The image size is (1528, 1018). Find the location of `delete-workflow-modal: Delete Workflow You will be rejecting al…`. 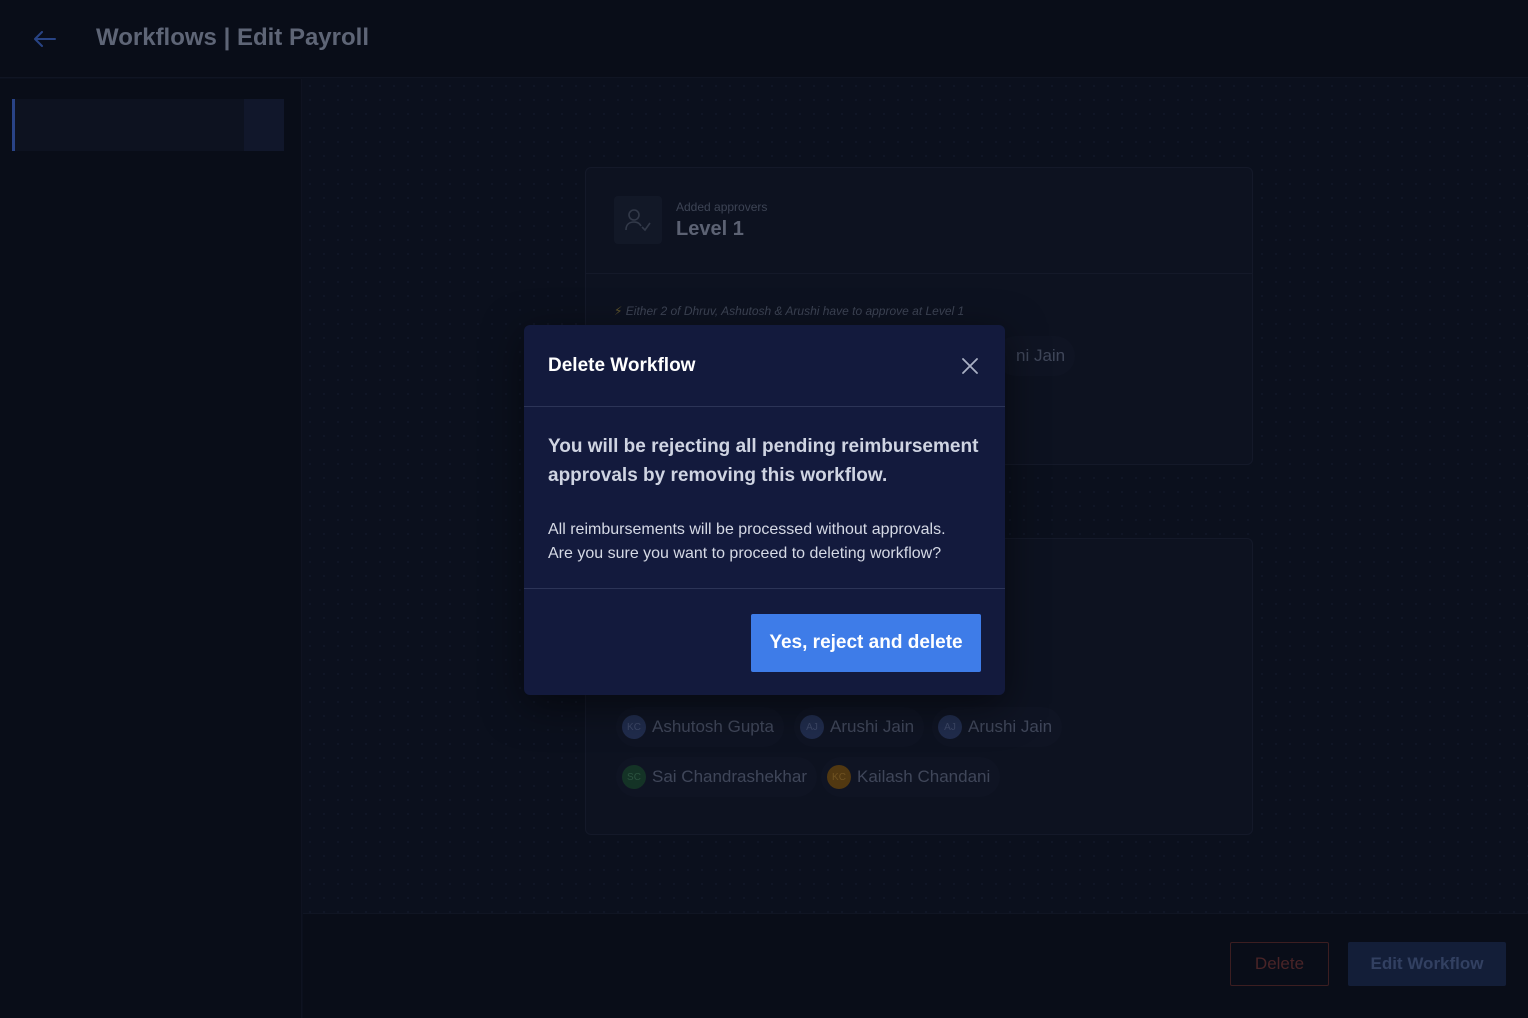

delete-workflow-modal: Delete Workflow You will be rejecting al… is located at coordinates (764, 510).